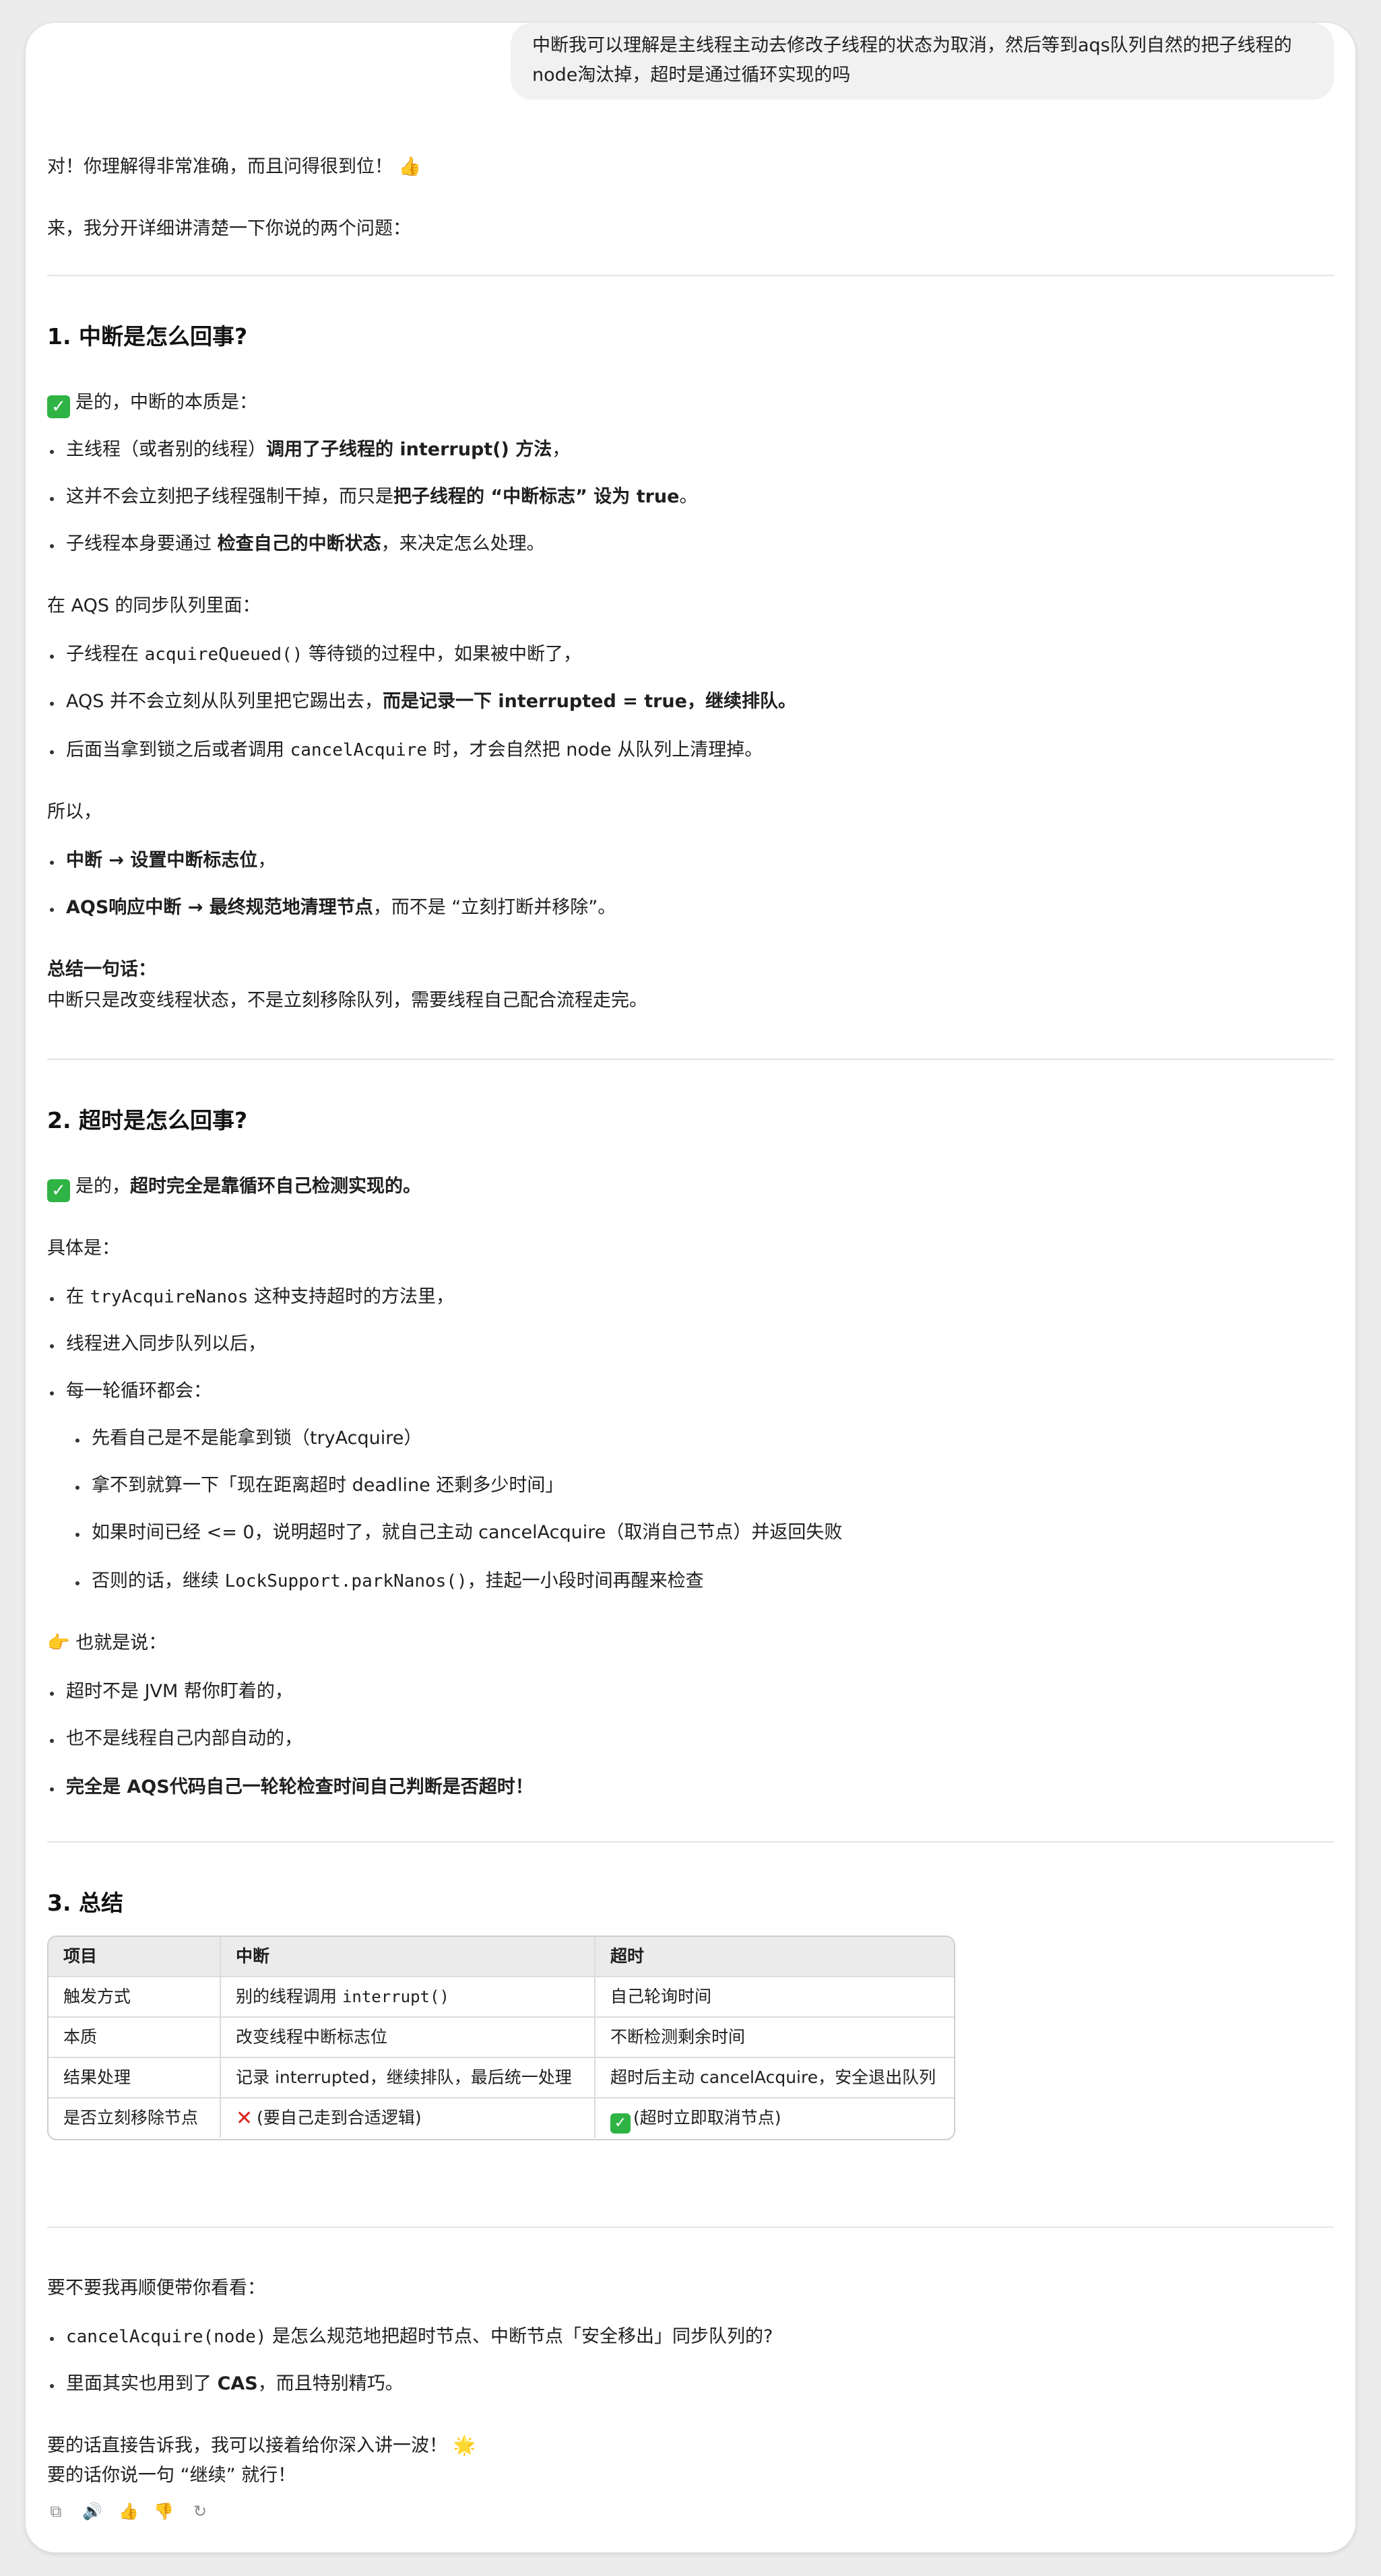  I want to click on table-row: 触发方式 别的线程调用 interrupt() 自己轮询时间, so click(502, 1996).